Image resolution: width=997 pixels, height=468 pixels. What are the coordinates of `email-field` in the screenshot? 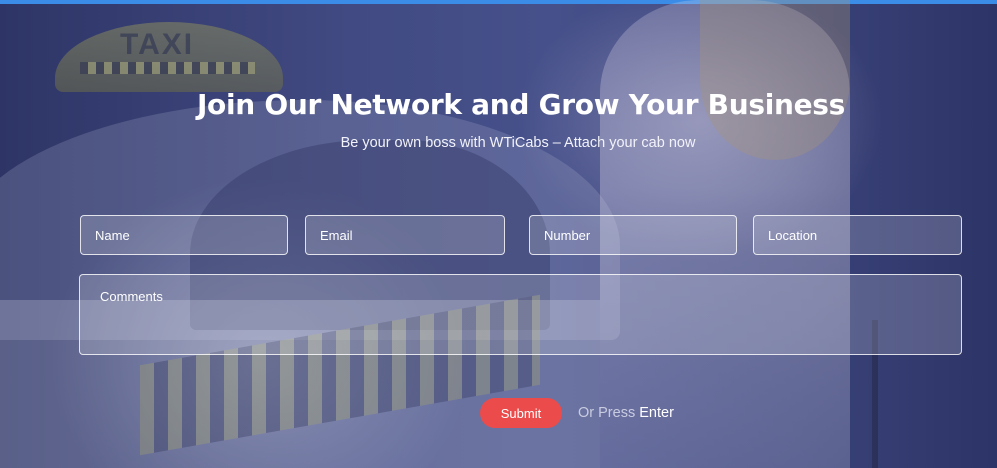 It's located at (405, 235).